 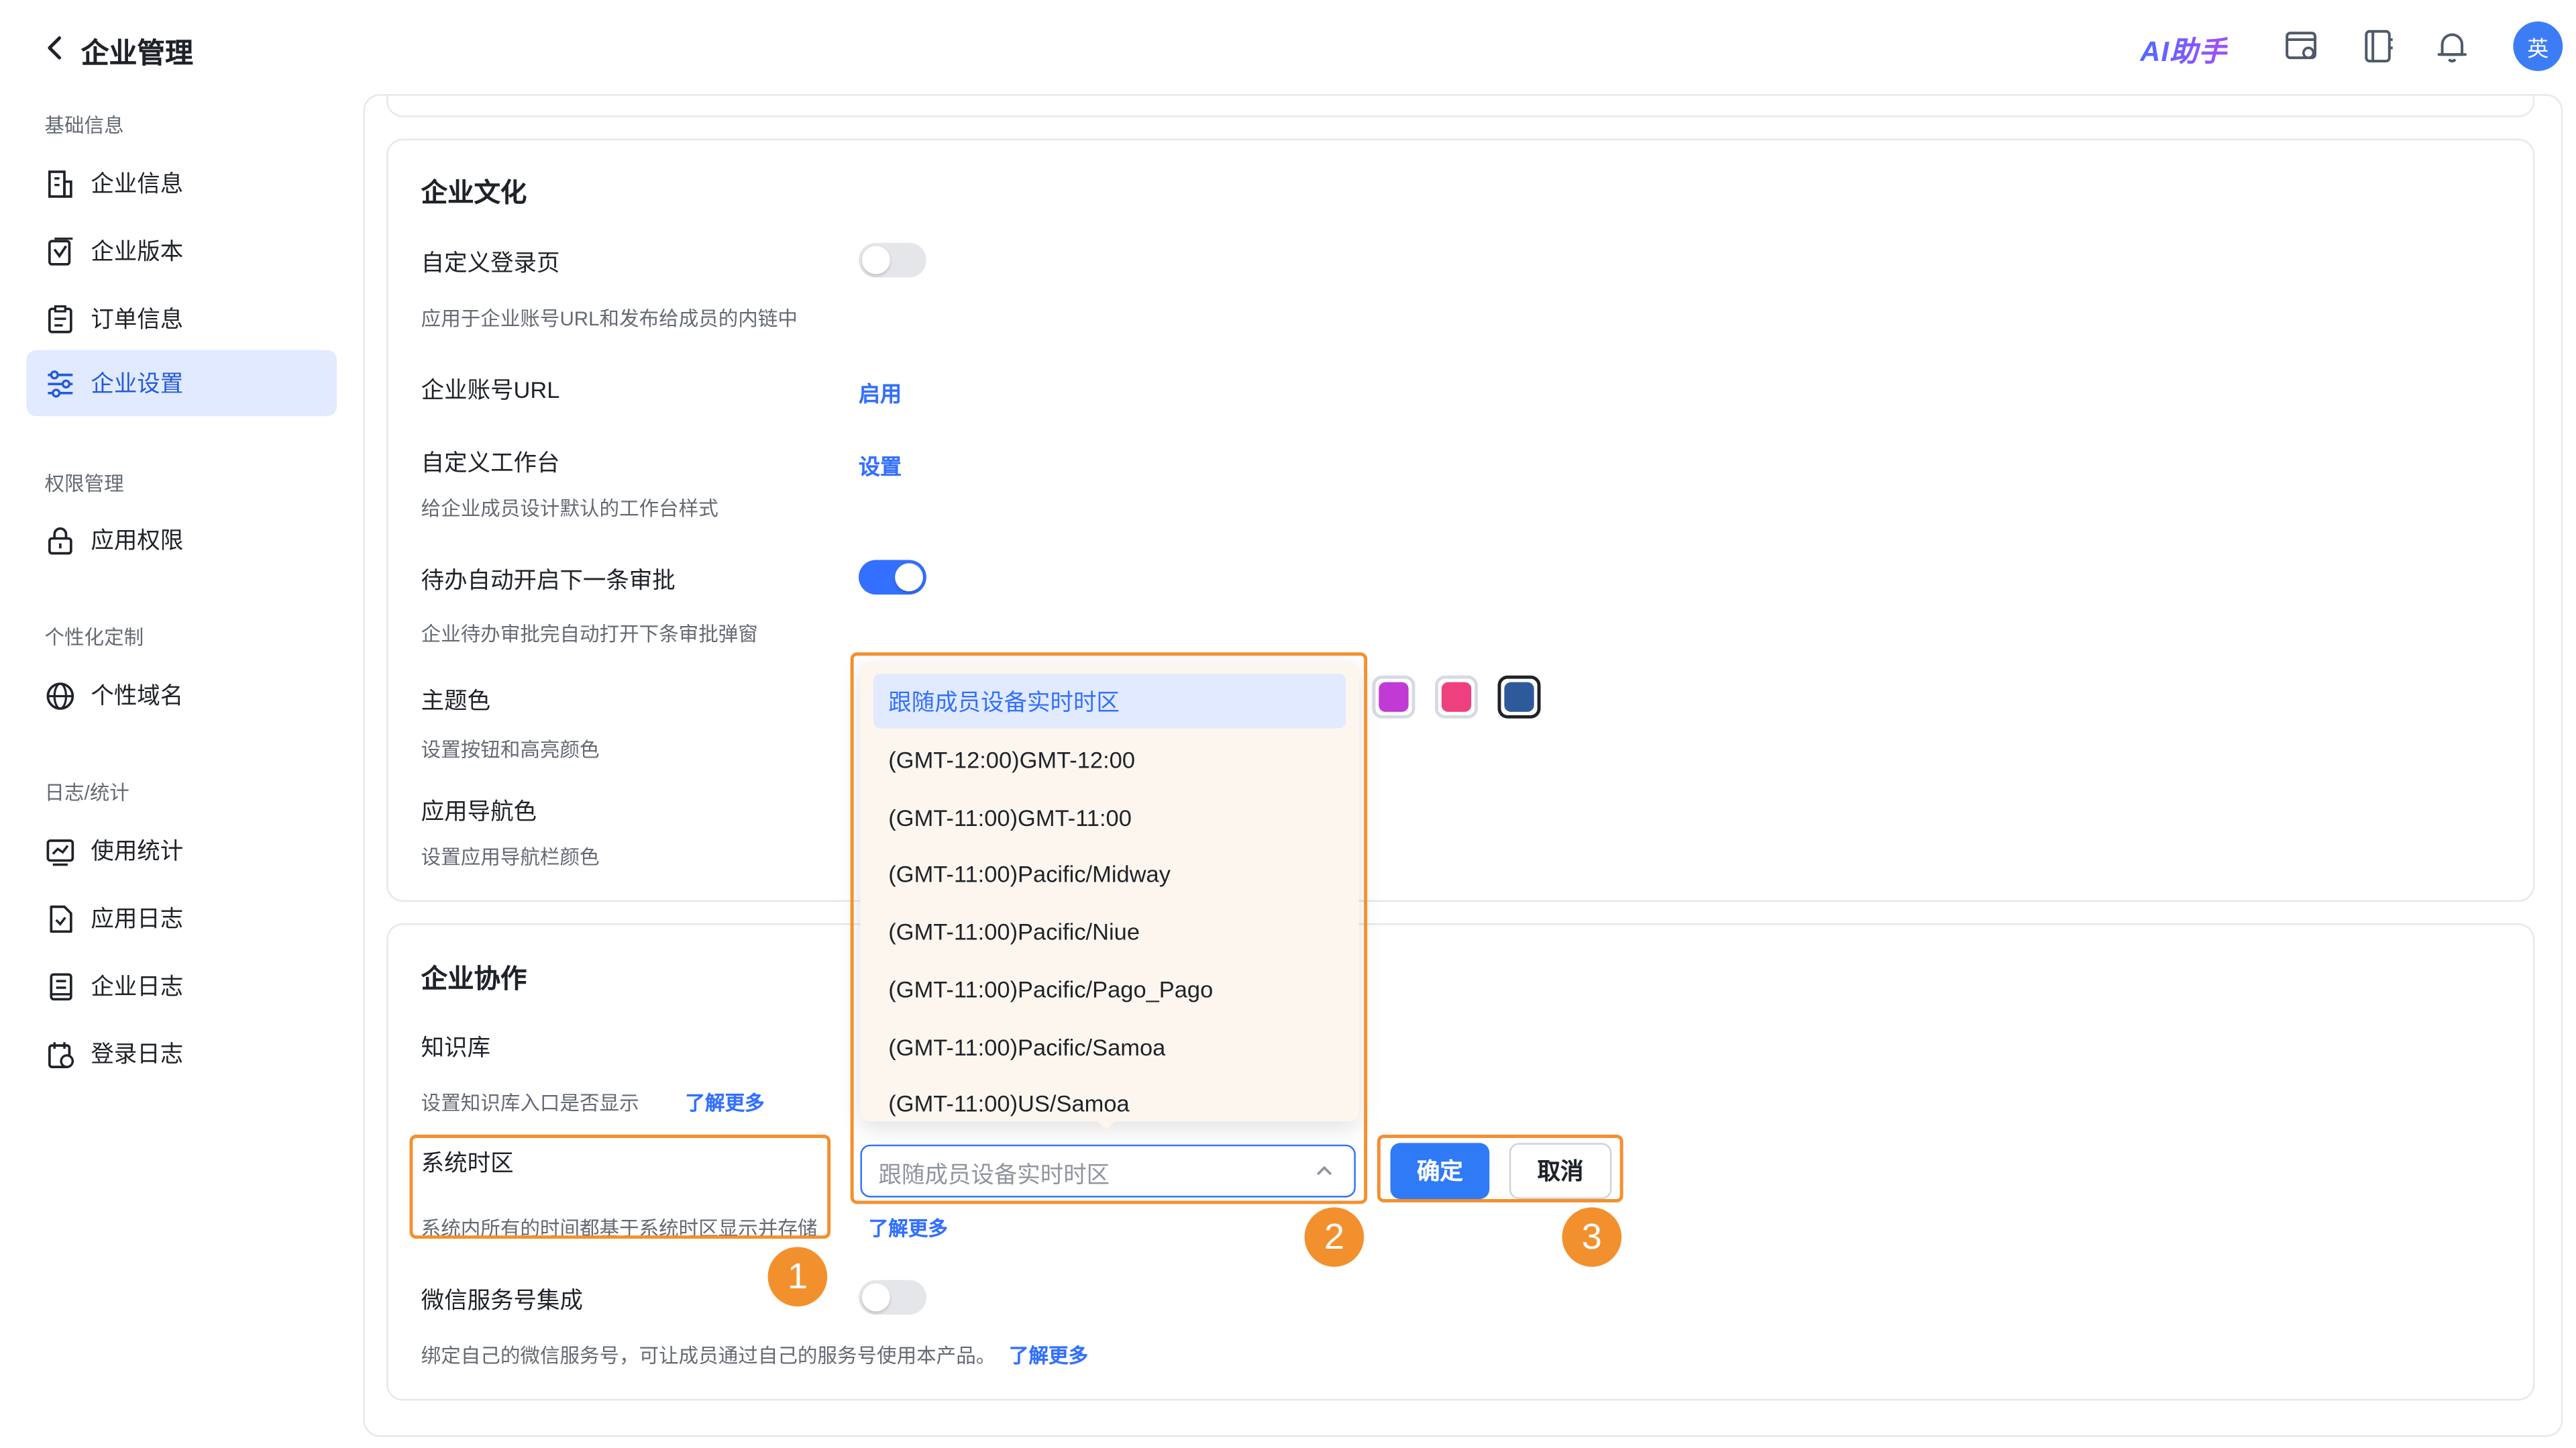 I want to click on account-url-enable-link: 启用, so click(x=880, y=392).